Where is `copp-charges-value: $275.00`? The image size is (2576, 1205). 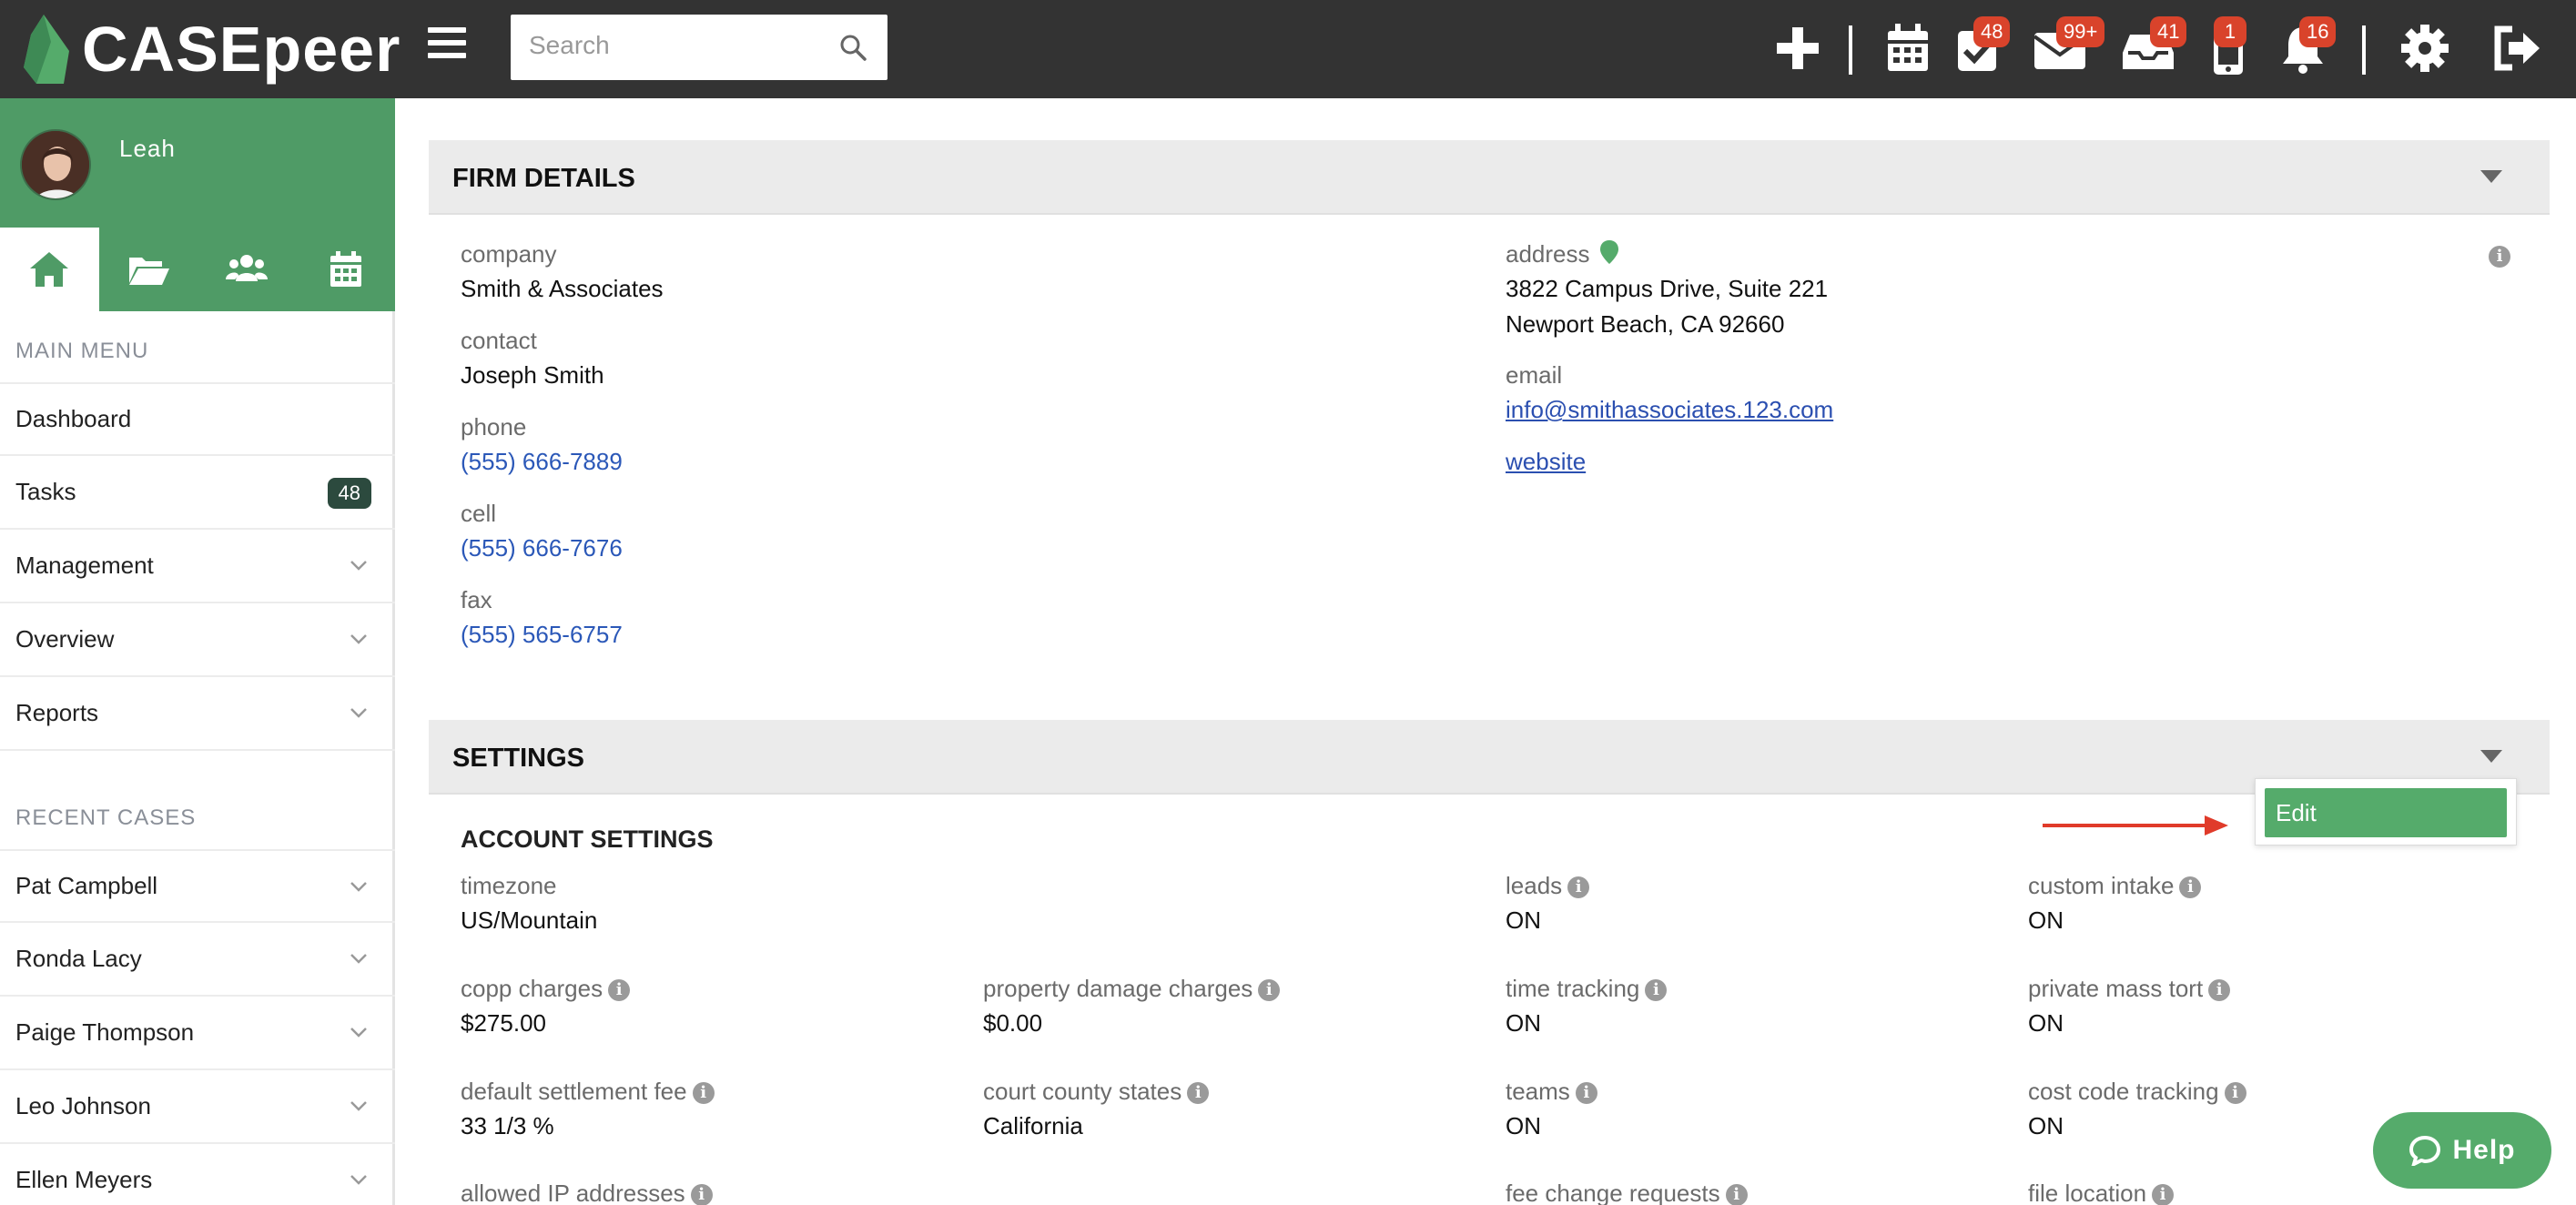
copp-charges-value: $275.00 is located at coordinates (503, 1023).